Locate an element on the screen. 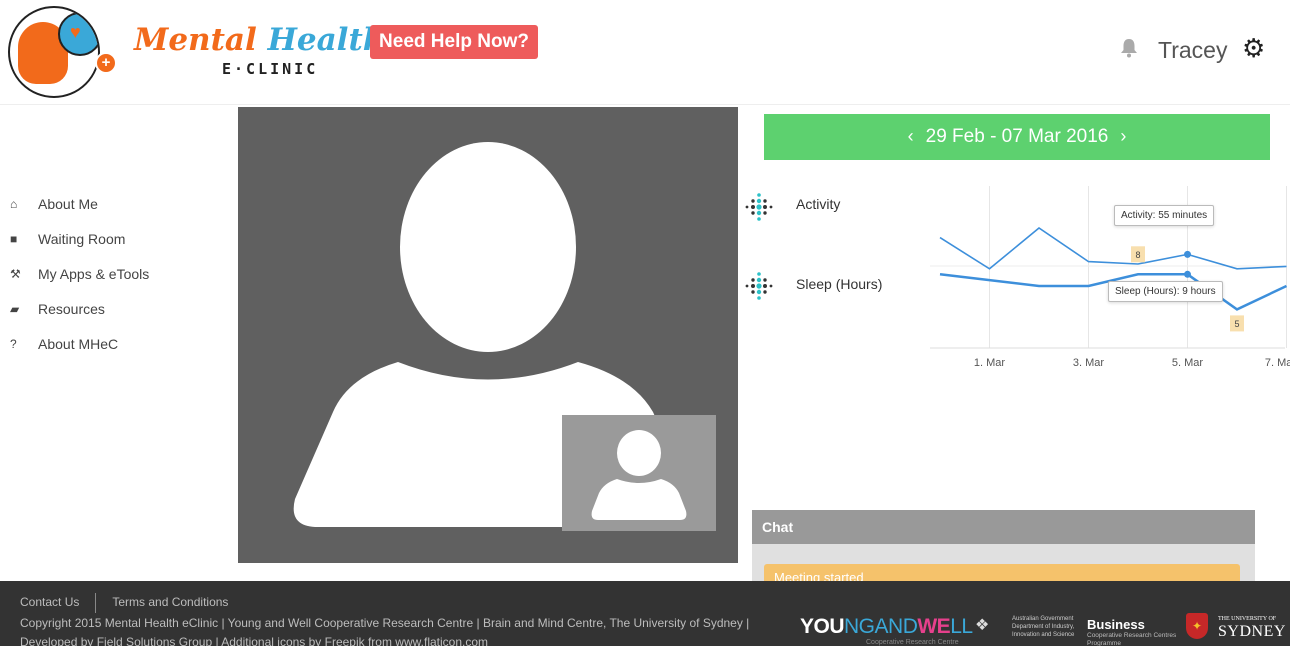  x-tick-label: 3. Mar is located at coordinates (1089, 363).